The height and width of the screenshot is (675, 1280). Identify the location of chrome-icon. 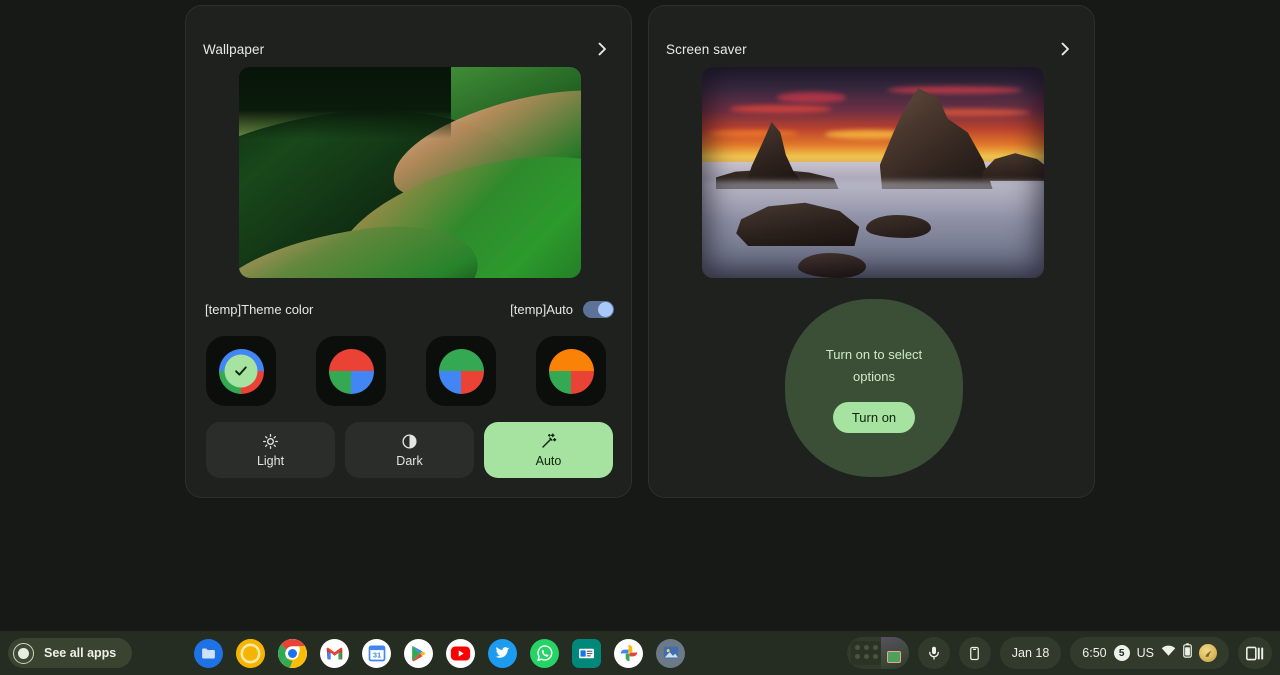
(293, 653).